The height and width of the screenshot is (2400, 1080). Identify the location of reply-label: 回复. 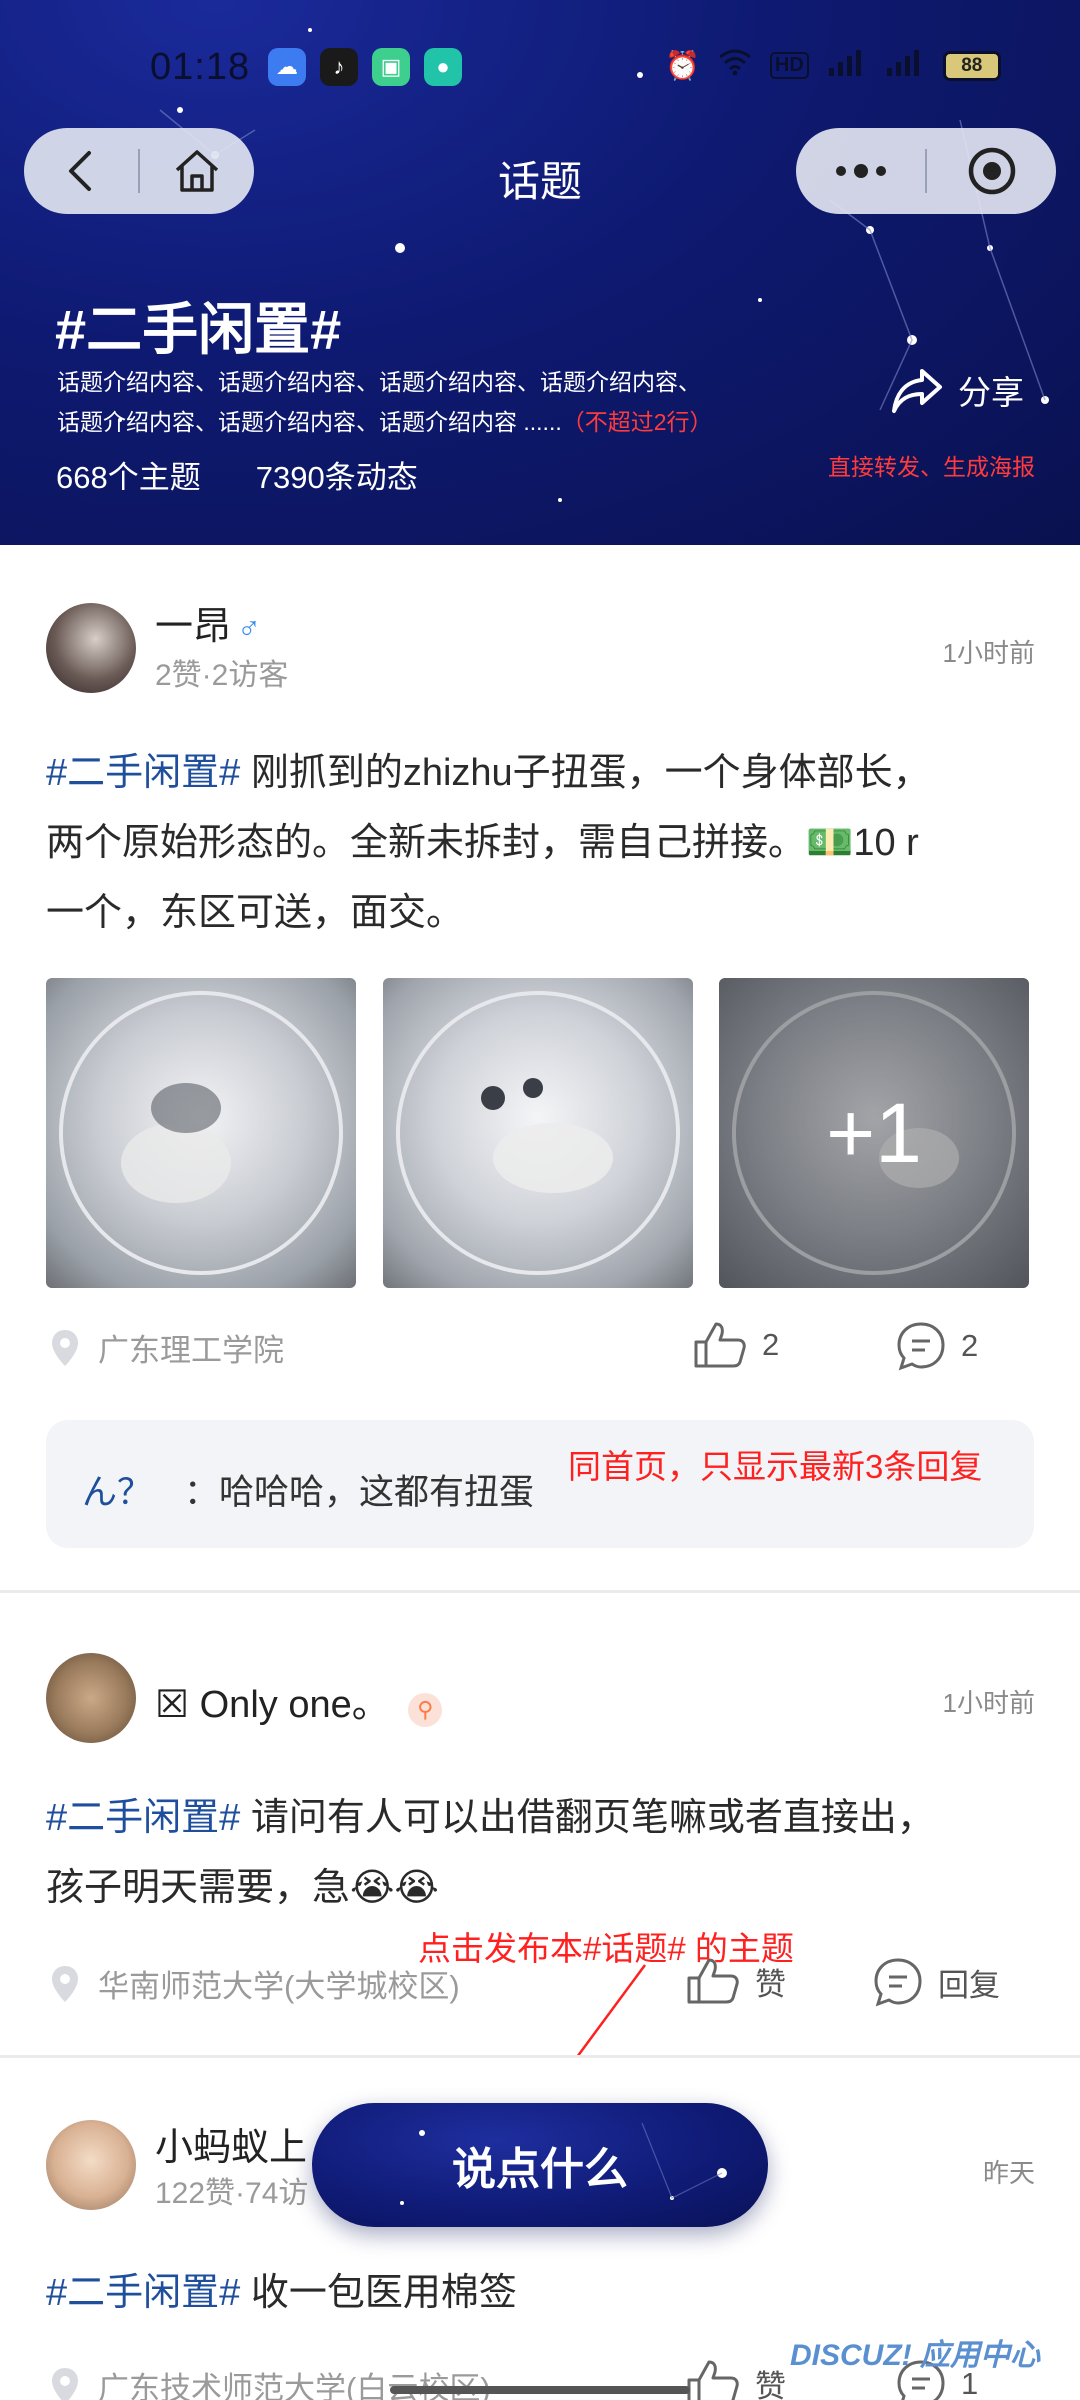
(969, 1985).